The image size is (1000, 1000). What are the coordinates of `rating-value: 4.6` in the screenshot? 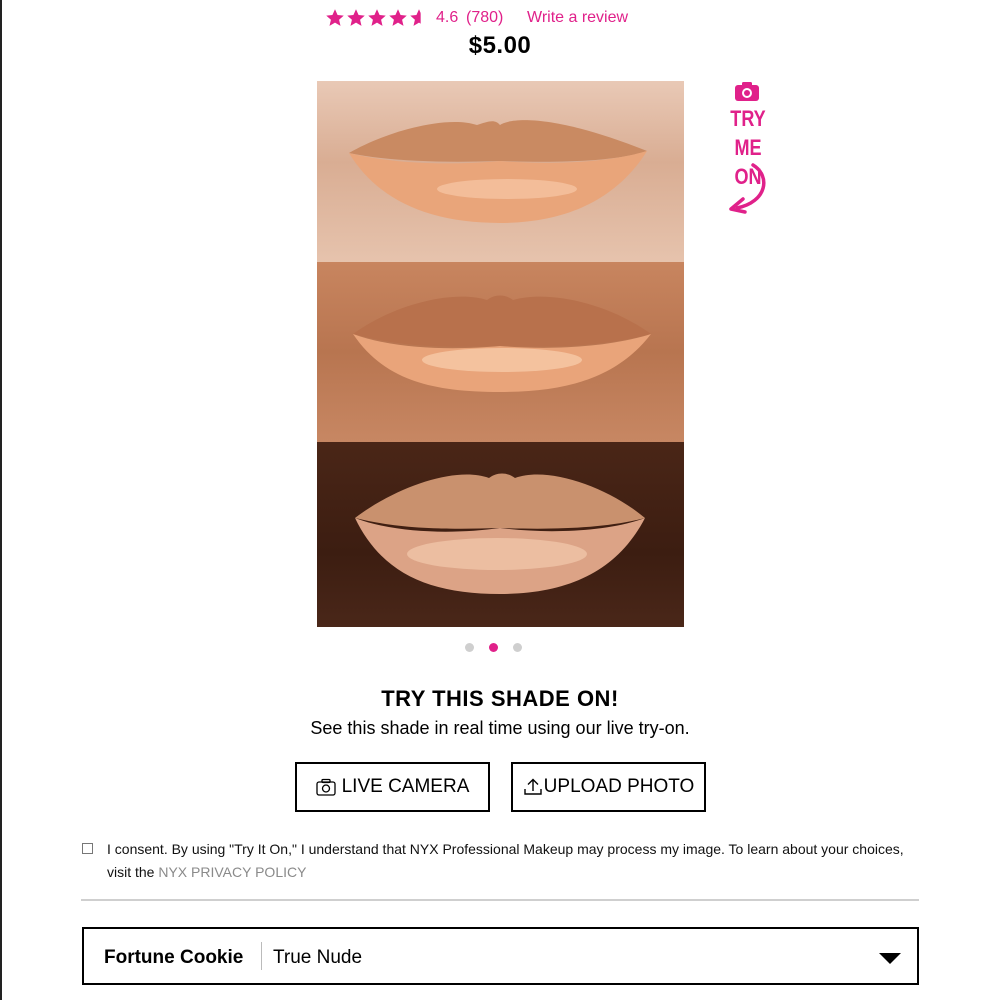 It's located at (447, 17).